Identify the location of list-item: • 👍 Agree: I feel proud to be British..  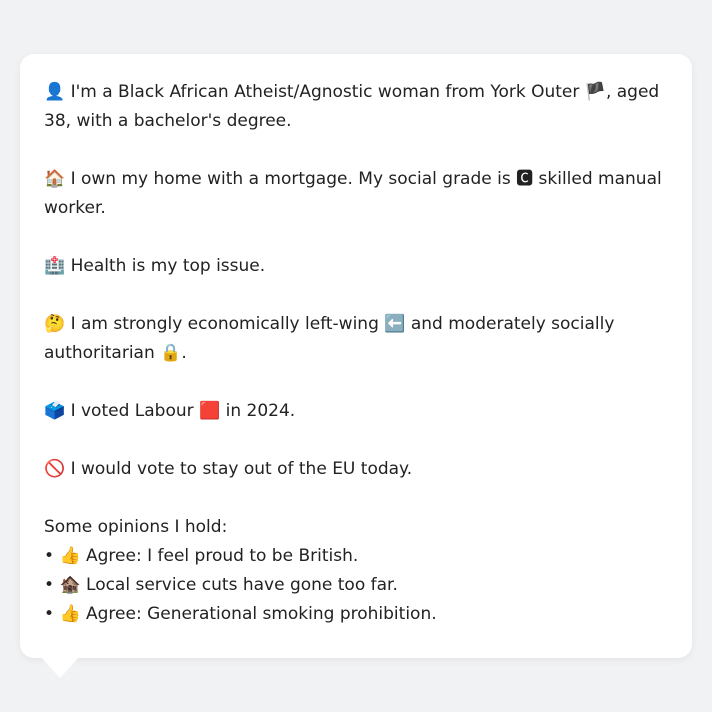
(356, 556).